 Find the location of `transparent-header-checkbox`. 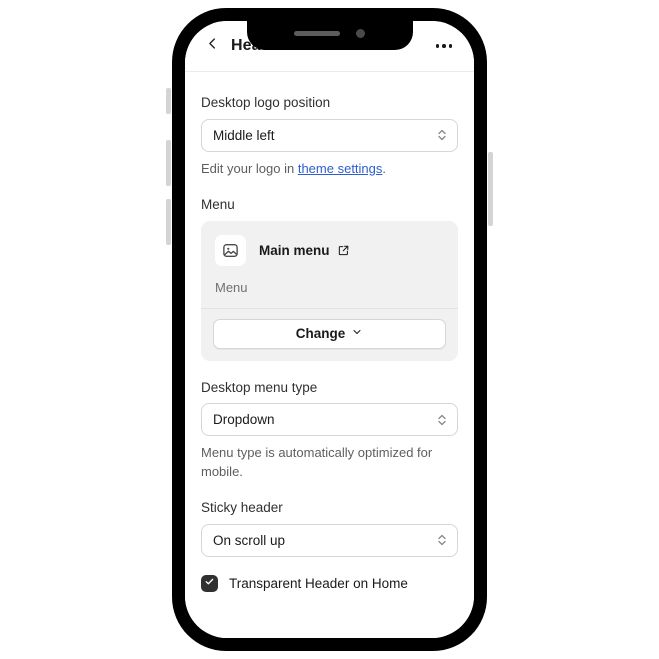

transparent-header-checkbox is located at coordinates (209, 583).